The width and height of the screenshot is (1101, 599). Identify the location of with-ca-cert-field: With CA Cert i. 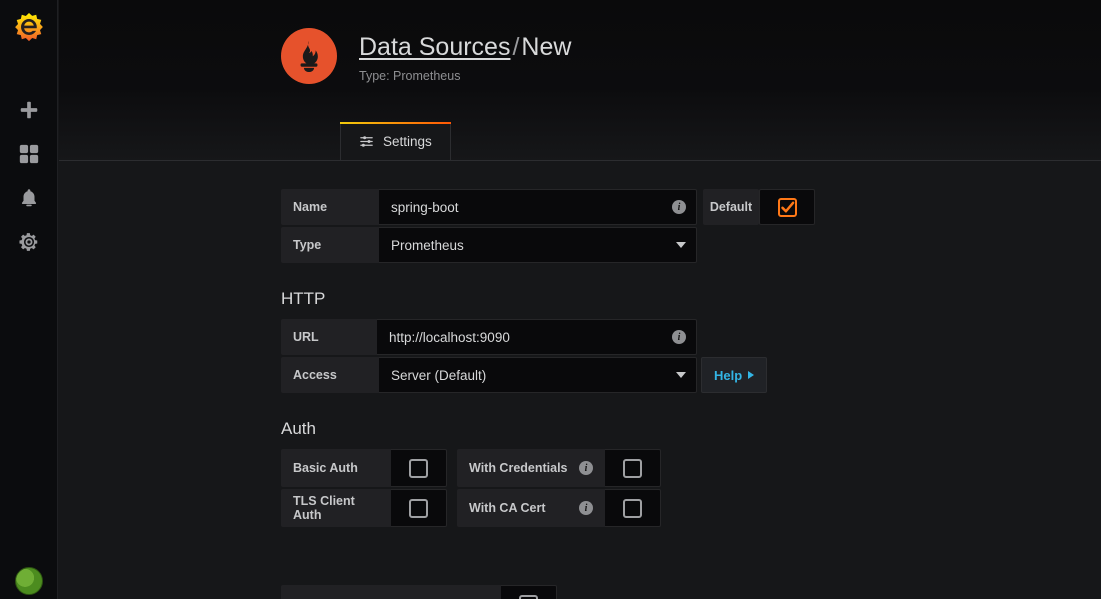
(559, 508).